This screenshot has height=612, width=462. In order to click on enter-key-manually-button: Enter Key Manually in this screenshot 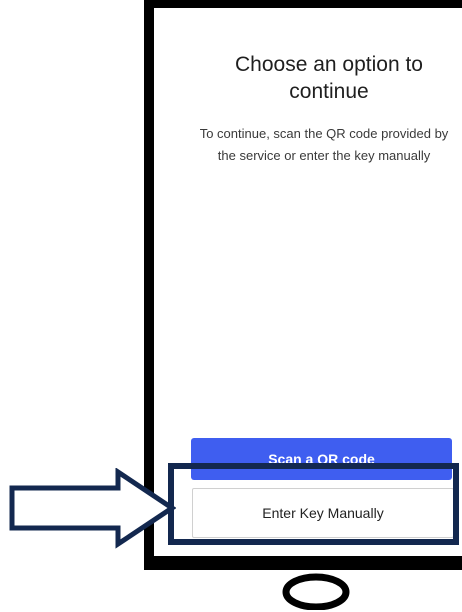, I will do `click(323, 513)`.